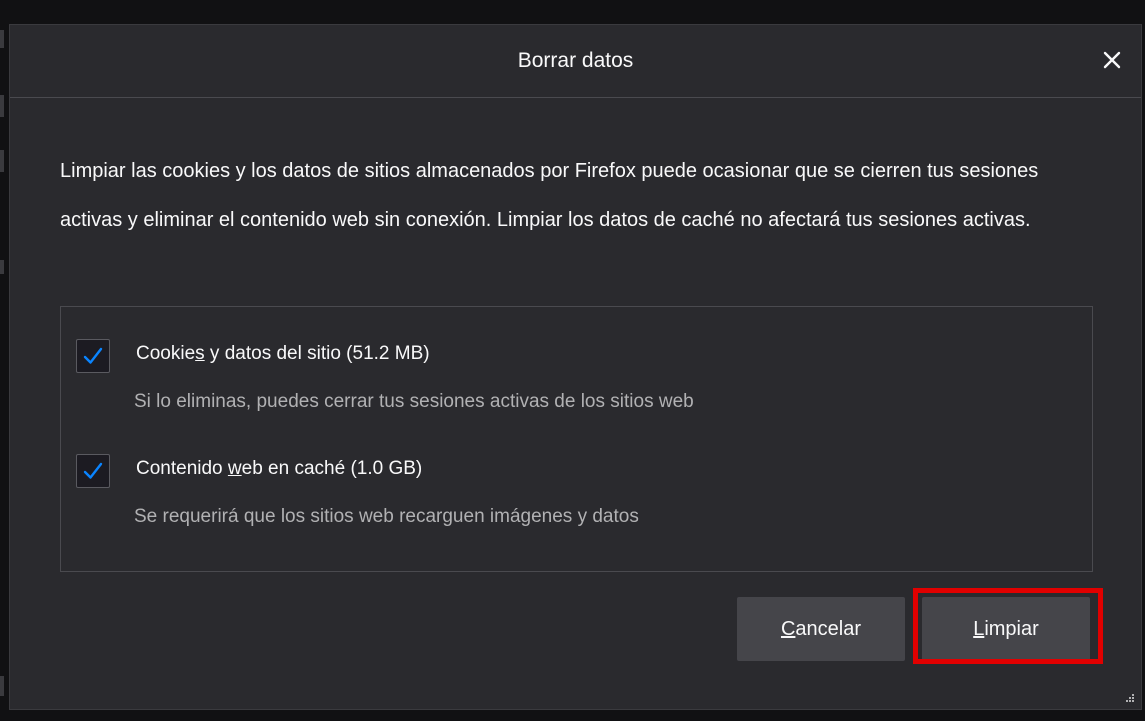  I want to click on access-key: s, so click(200, 353).